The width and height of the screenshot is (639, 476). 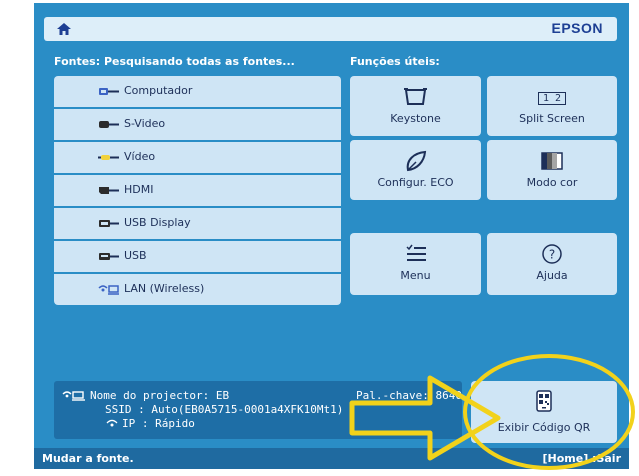 I want to click on ip-mode: IP : Rápido, so click(x=158, y=423).